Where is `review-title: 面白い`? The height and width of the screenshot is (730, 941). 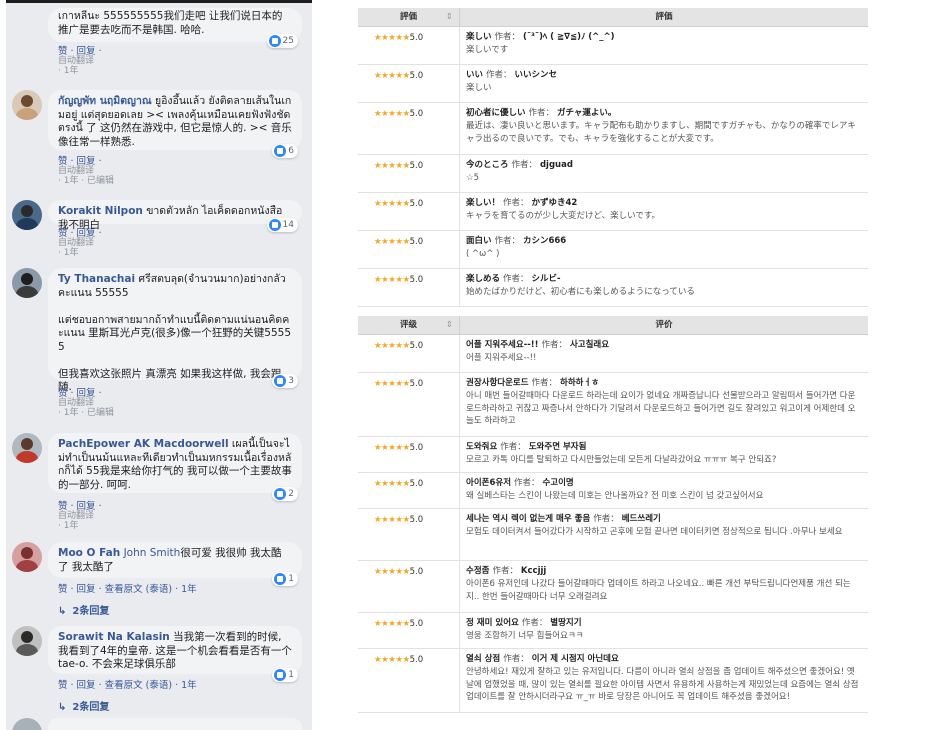
review-title: 面白い is located at coordinates (479, 241).